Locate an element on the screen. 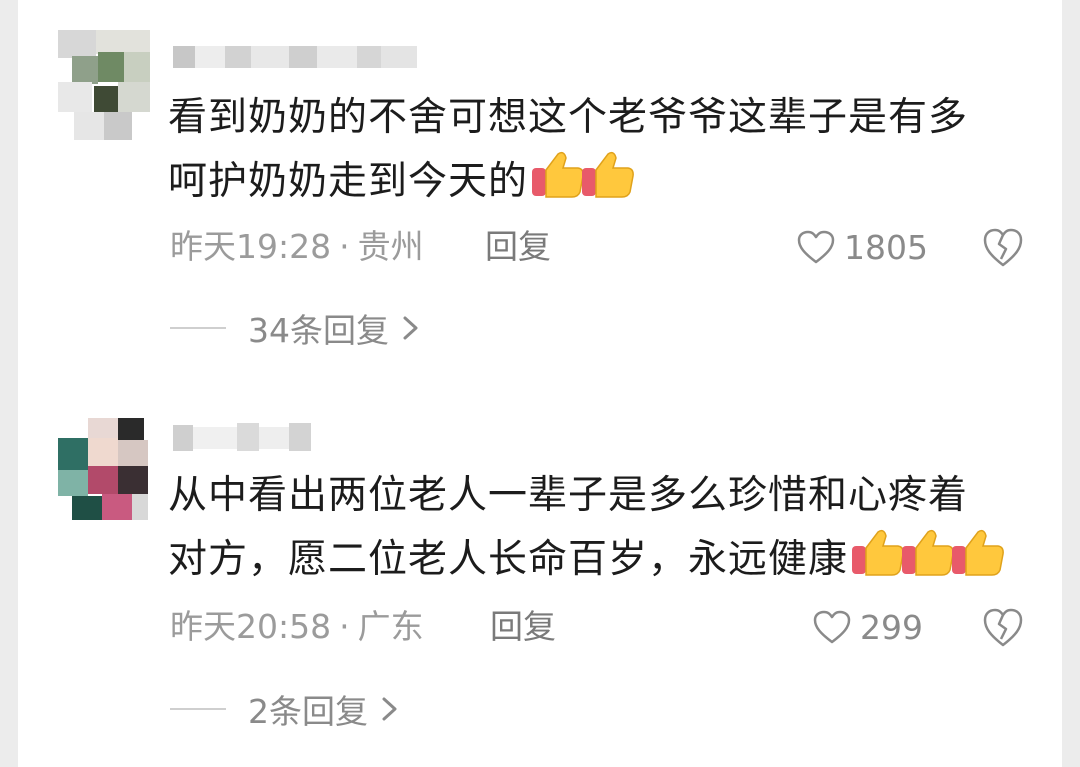 This screenshot has height=767, width=1080. comment-meta: 昨天19:28 · 贵州 is located at coordinates (297, 247).